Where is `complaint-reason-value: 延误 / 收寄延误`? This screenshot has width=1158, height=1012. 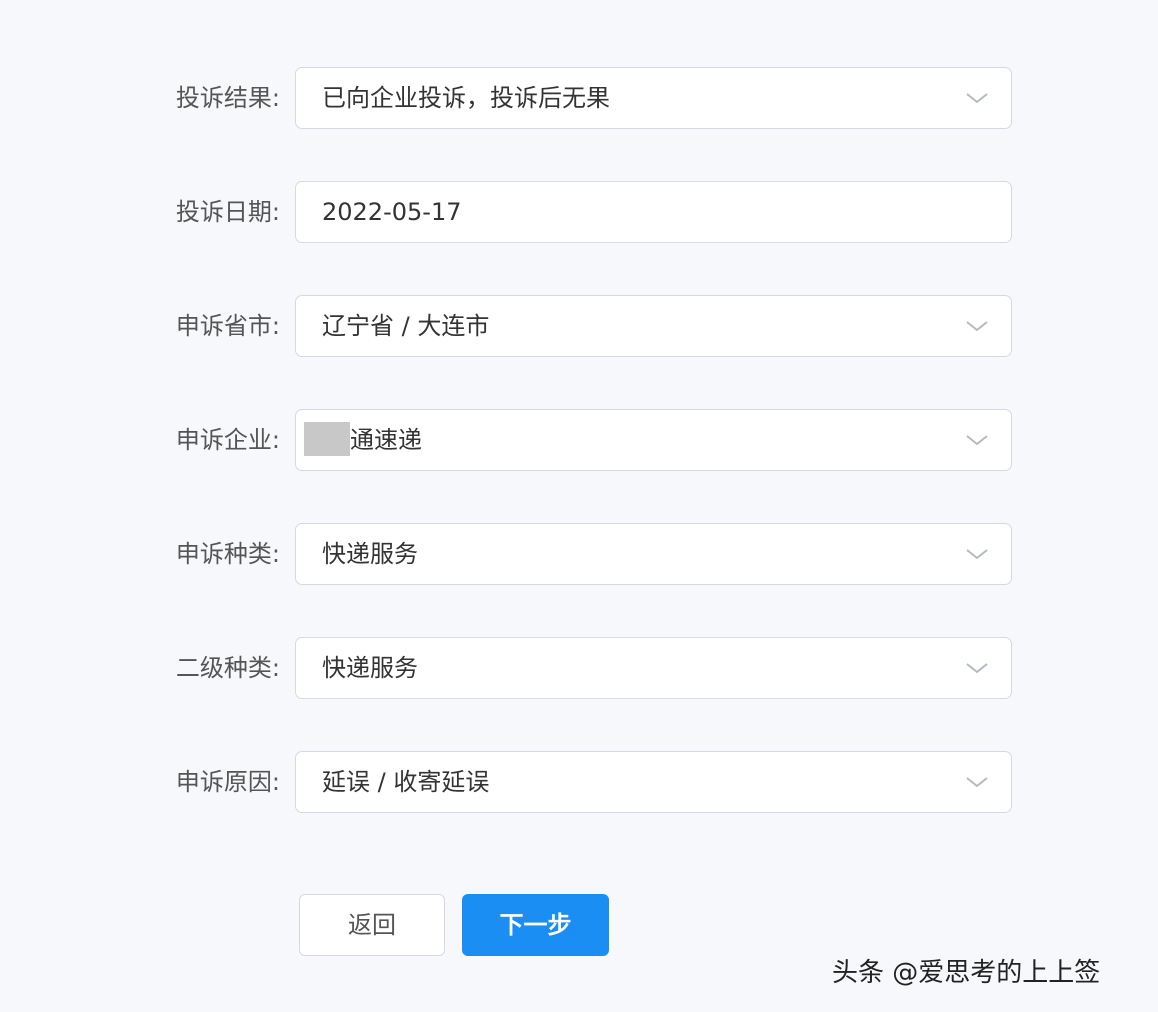 complaint-reason-value: 延误 / 收寄延误 is located at coordinates (406, 782).